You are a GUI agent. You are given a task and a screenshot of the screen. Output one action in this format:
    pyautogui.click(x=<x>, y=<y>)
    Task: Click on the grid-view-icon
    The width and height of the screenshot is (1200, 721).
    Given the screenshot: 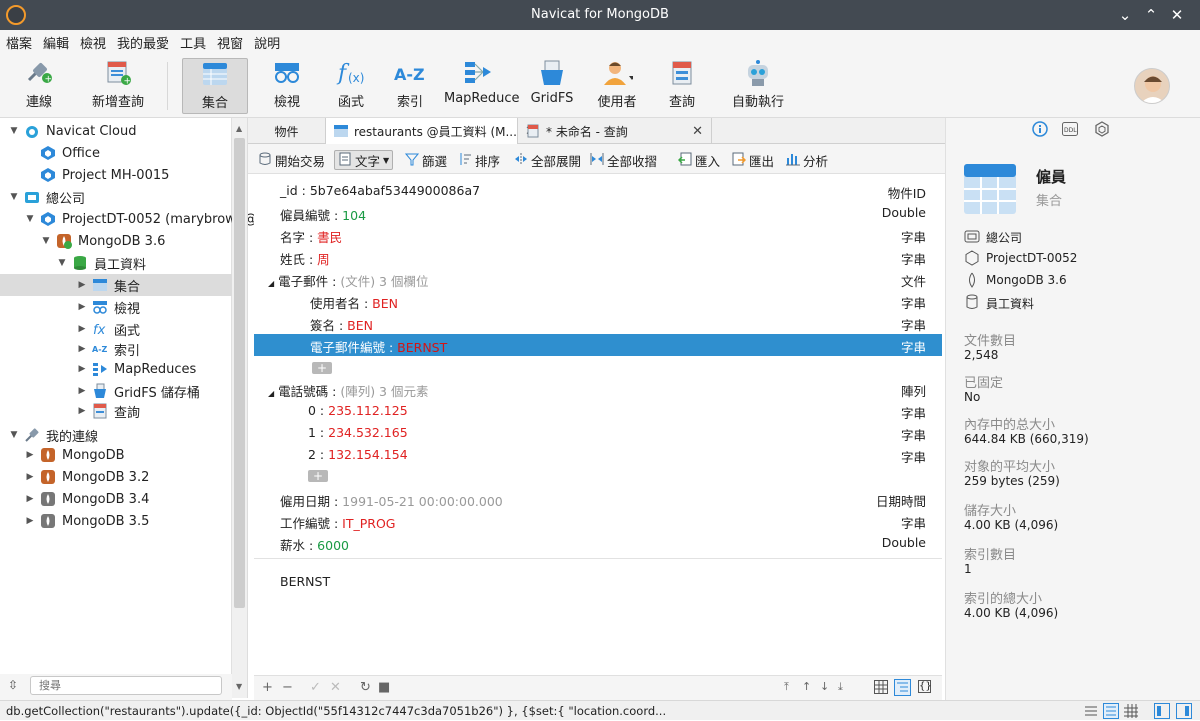 What is the action you would take?
    pyautogui.click(x=881, y=688)
    